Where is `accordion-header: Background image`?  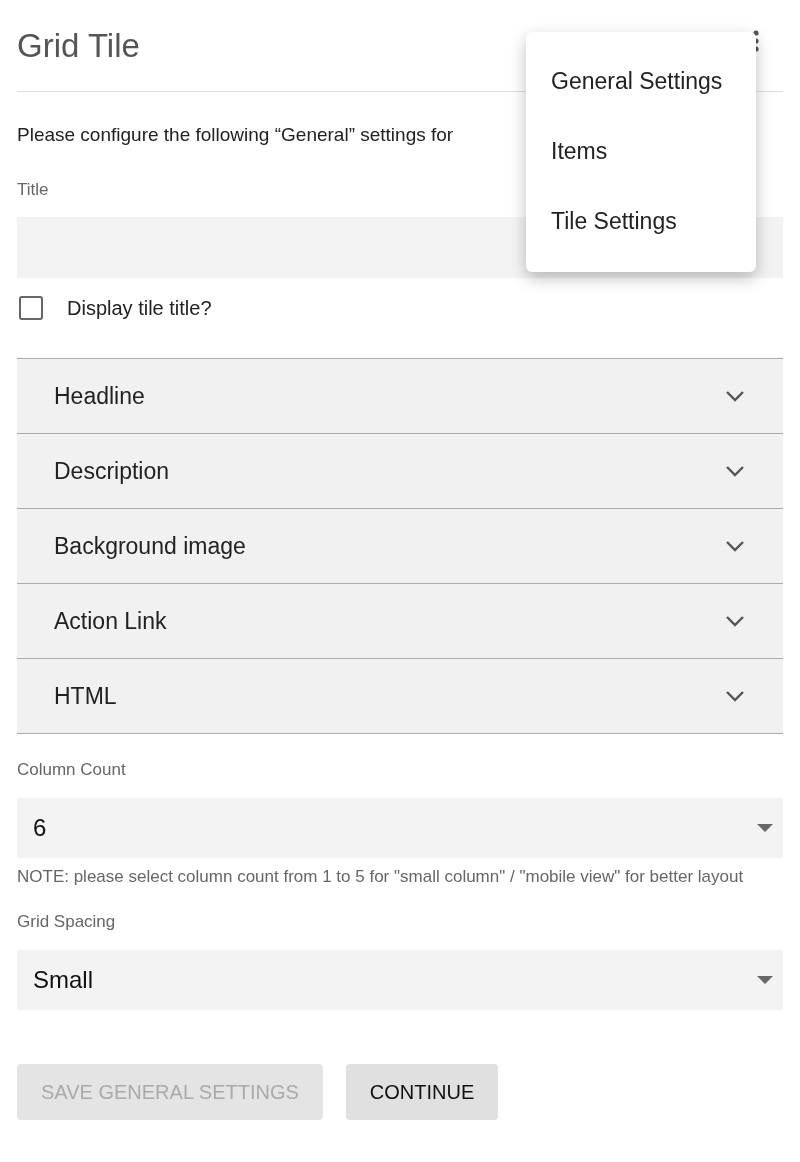 accordion-header: Background image is located at coordinates (400, 546).